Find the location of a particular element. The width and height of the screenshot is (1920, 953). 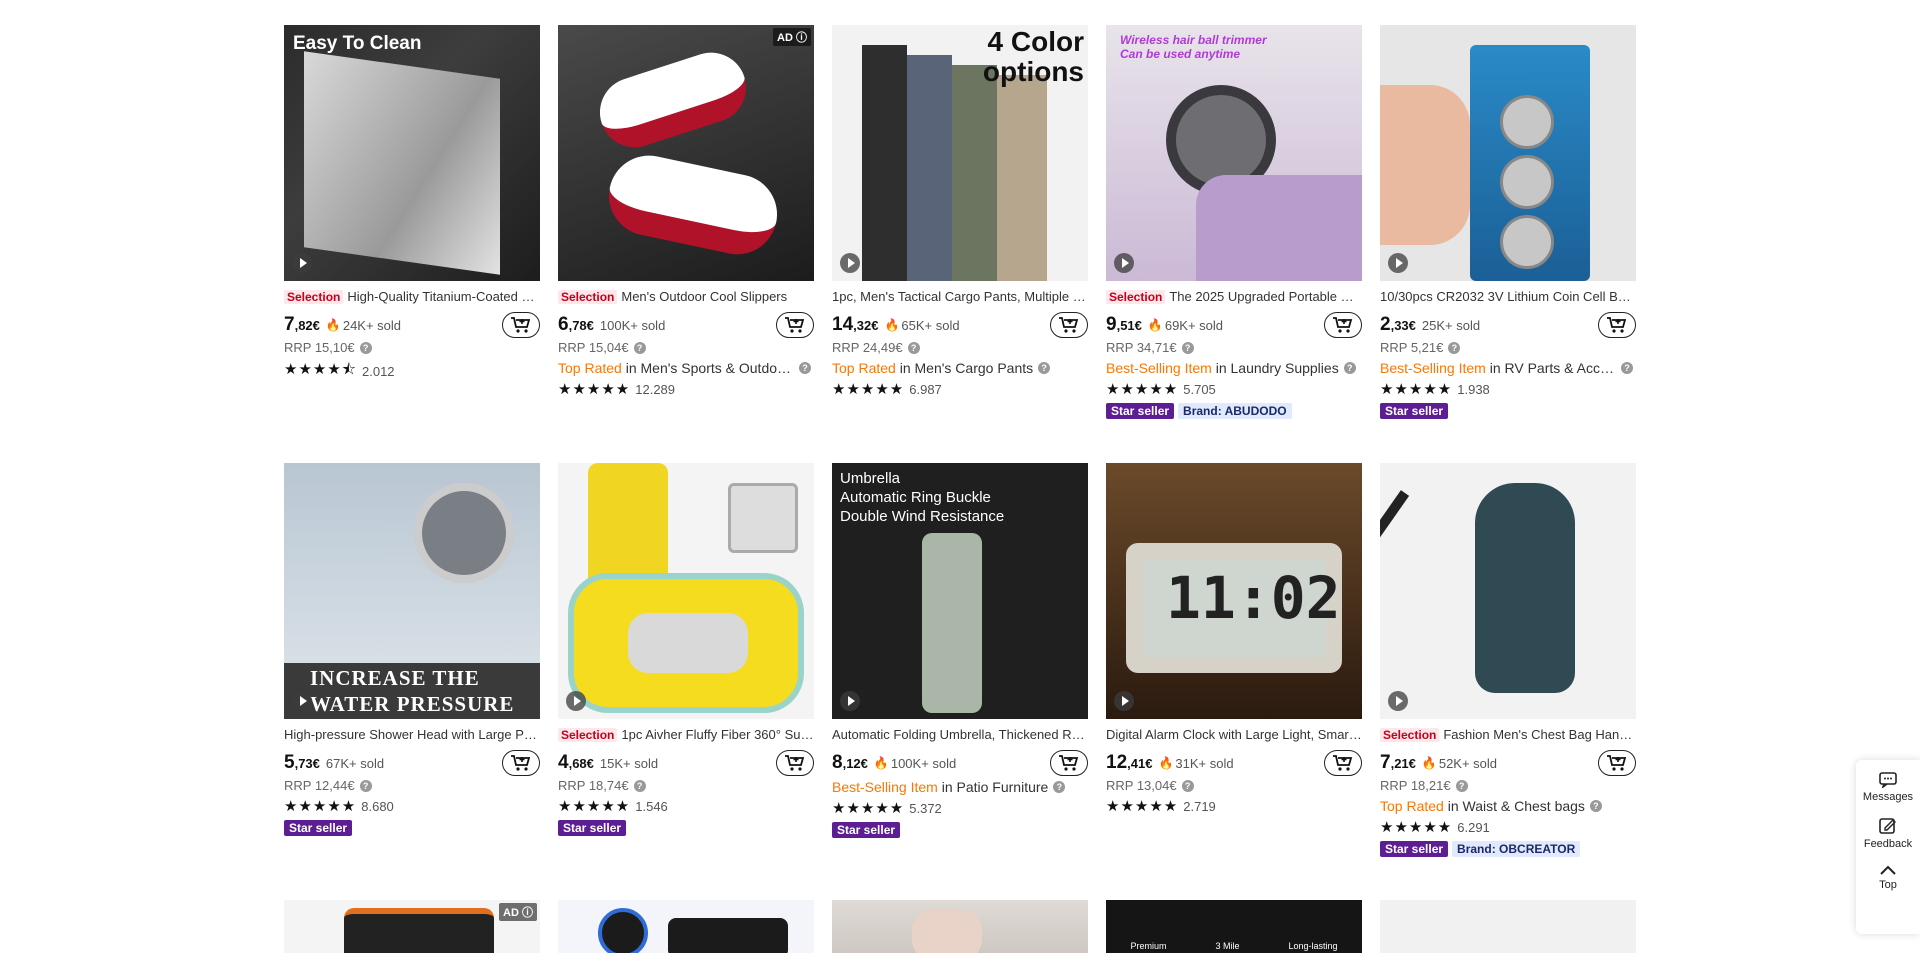

brand-badge: Brand: OBCREATOR is located at coordinates (1516, 849).